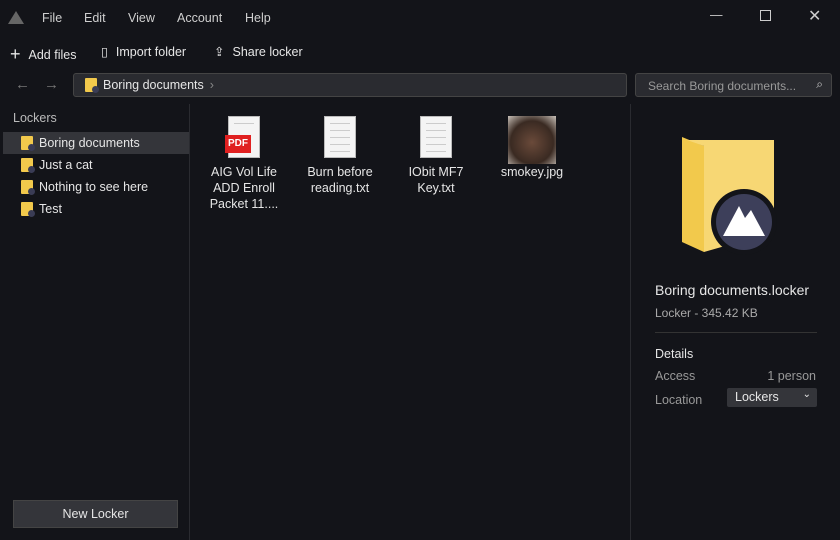 The height and width of the screenshot is (540, 840). I want to click on menu-account: Account, so click(199, 18).